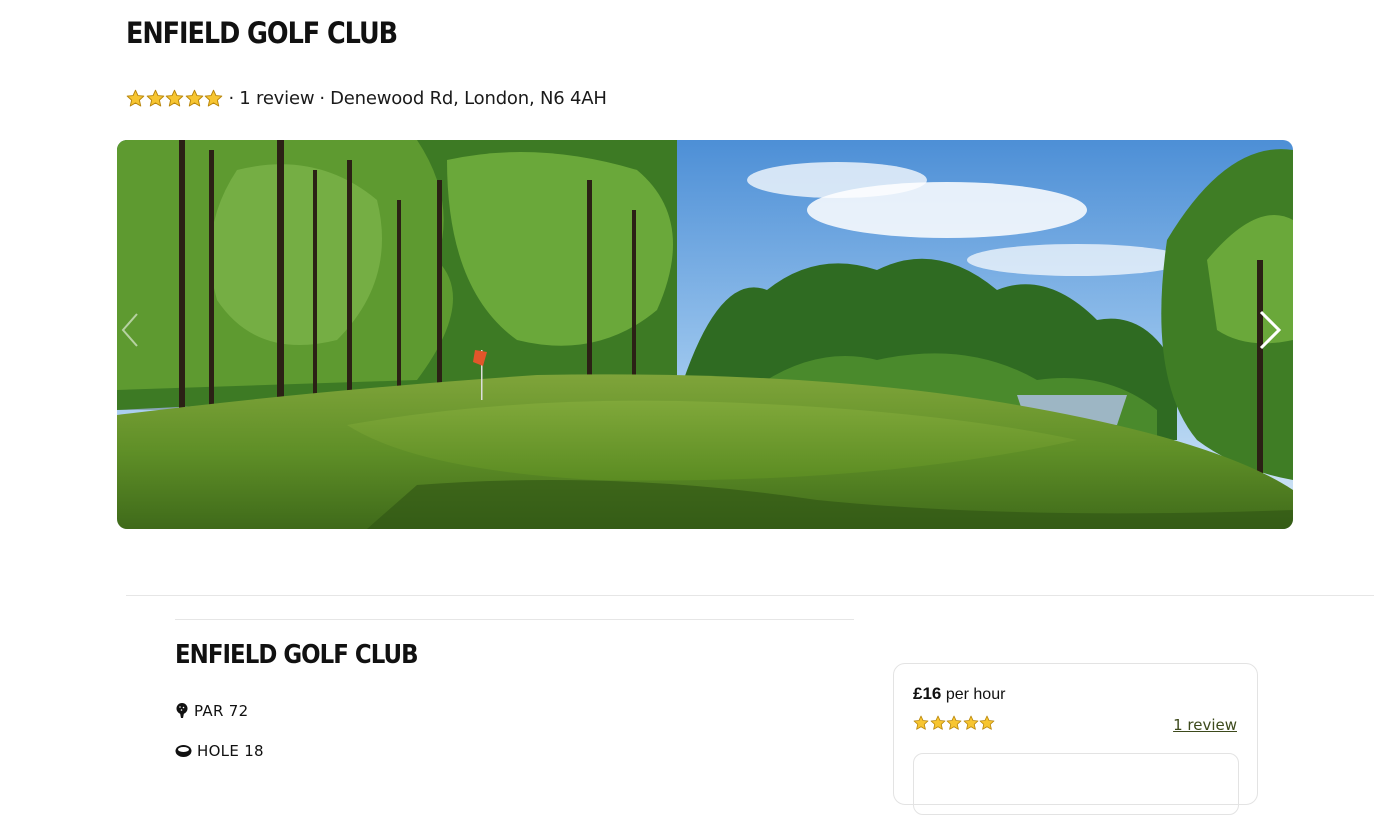 The image size is (1400, 815). I want to click on content-divider, so click(514, 619).